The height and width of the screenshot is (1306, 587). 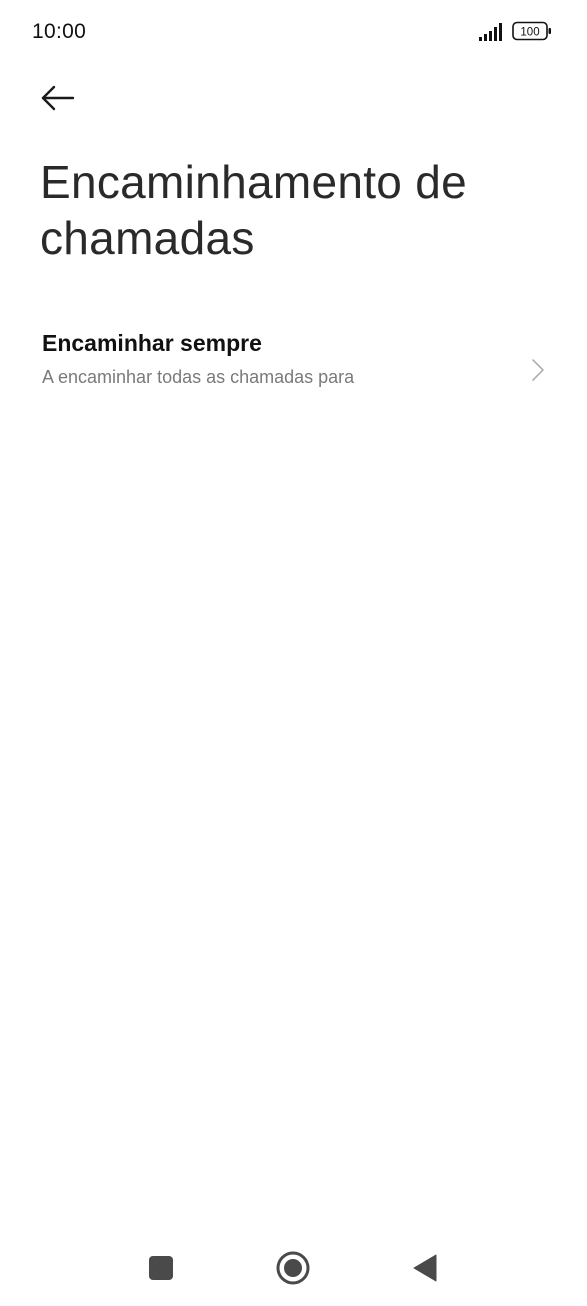 I want to click on page-title: Encaminhamento de chamadas, so click(x=254, y=210).